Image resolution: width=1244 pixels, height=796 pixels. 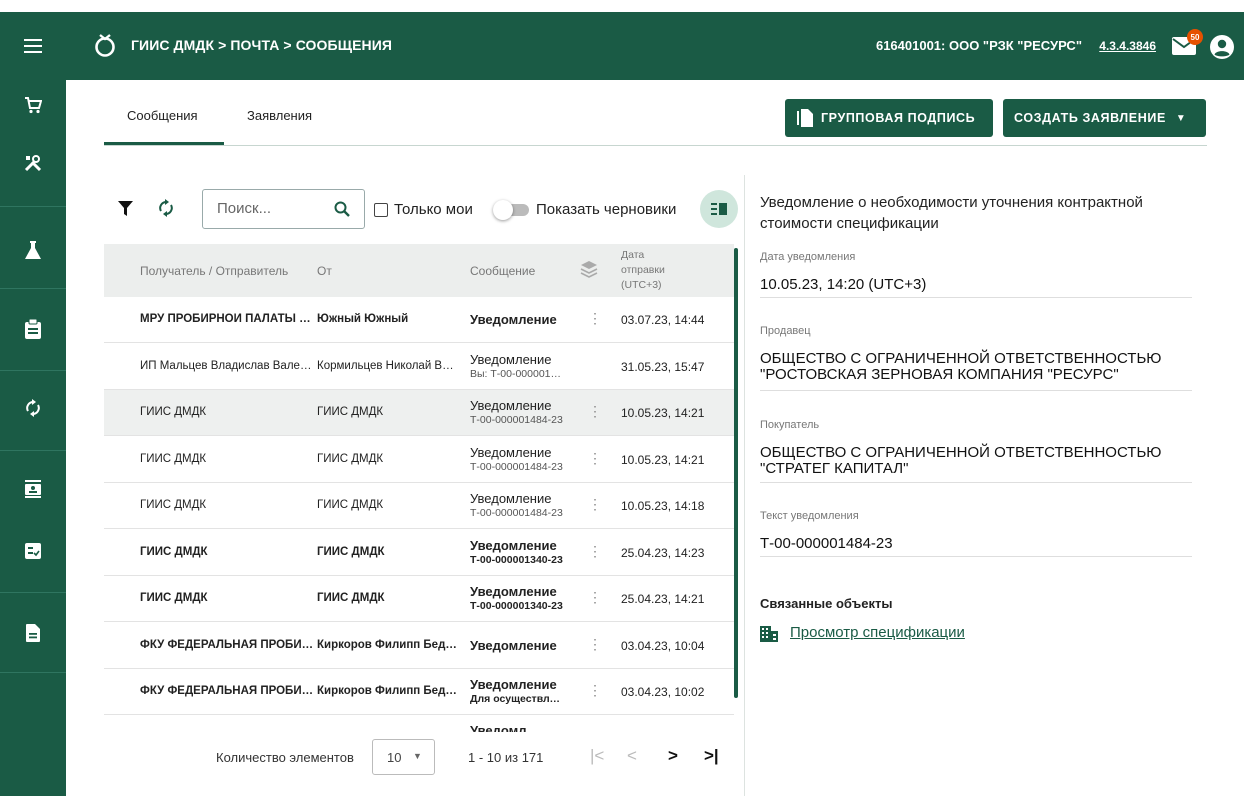 I want to click on document-icon, so click(x=33, y=633).